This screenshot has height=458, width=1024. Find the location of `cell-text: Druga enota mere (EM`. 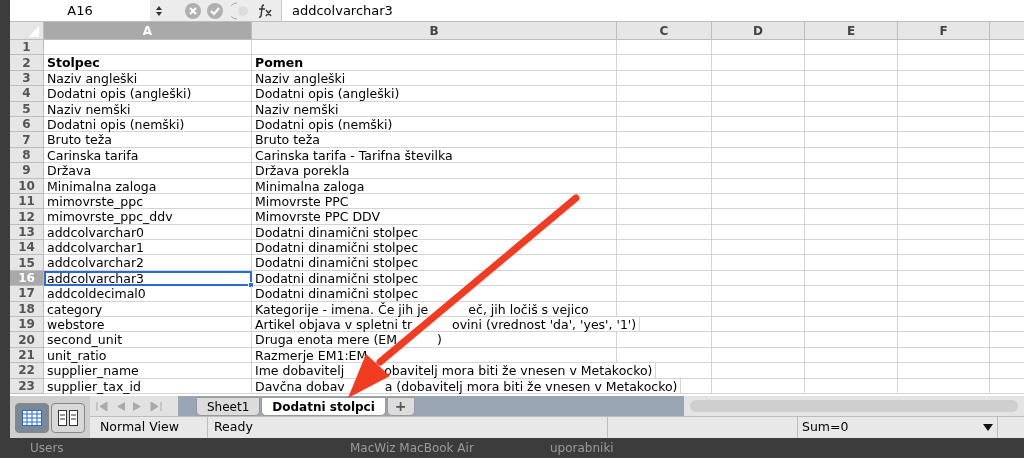

cell-text: Druga enota mere (EM is located at coordinates (326, 339).